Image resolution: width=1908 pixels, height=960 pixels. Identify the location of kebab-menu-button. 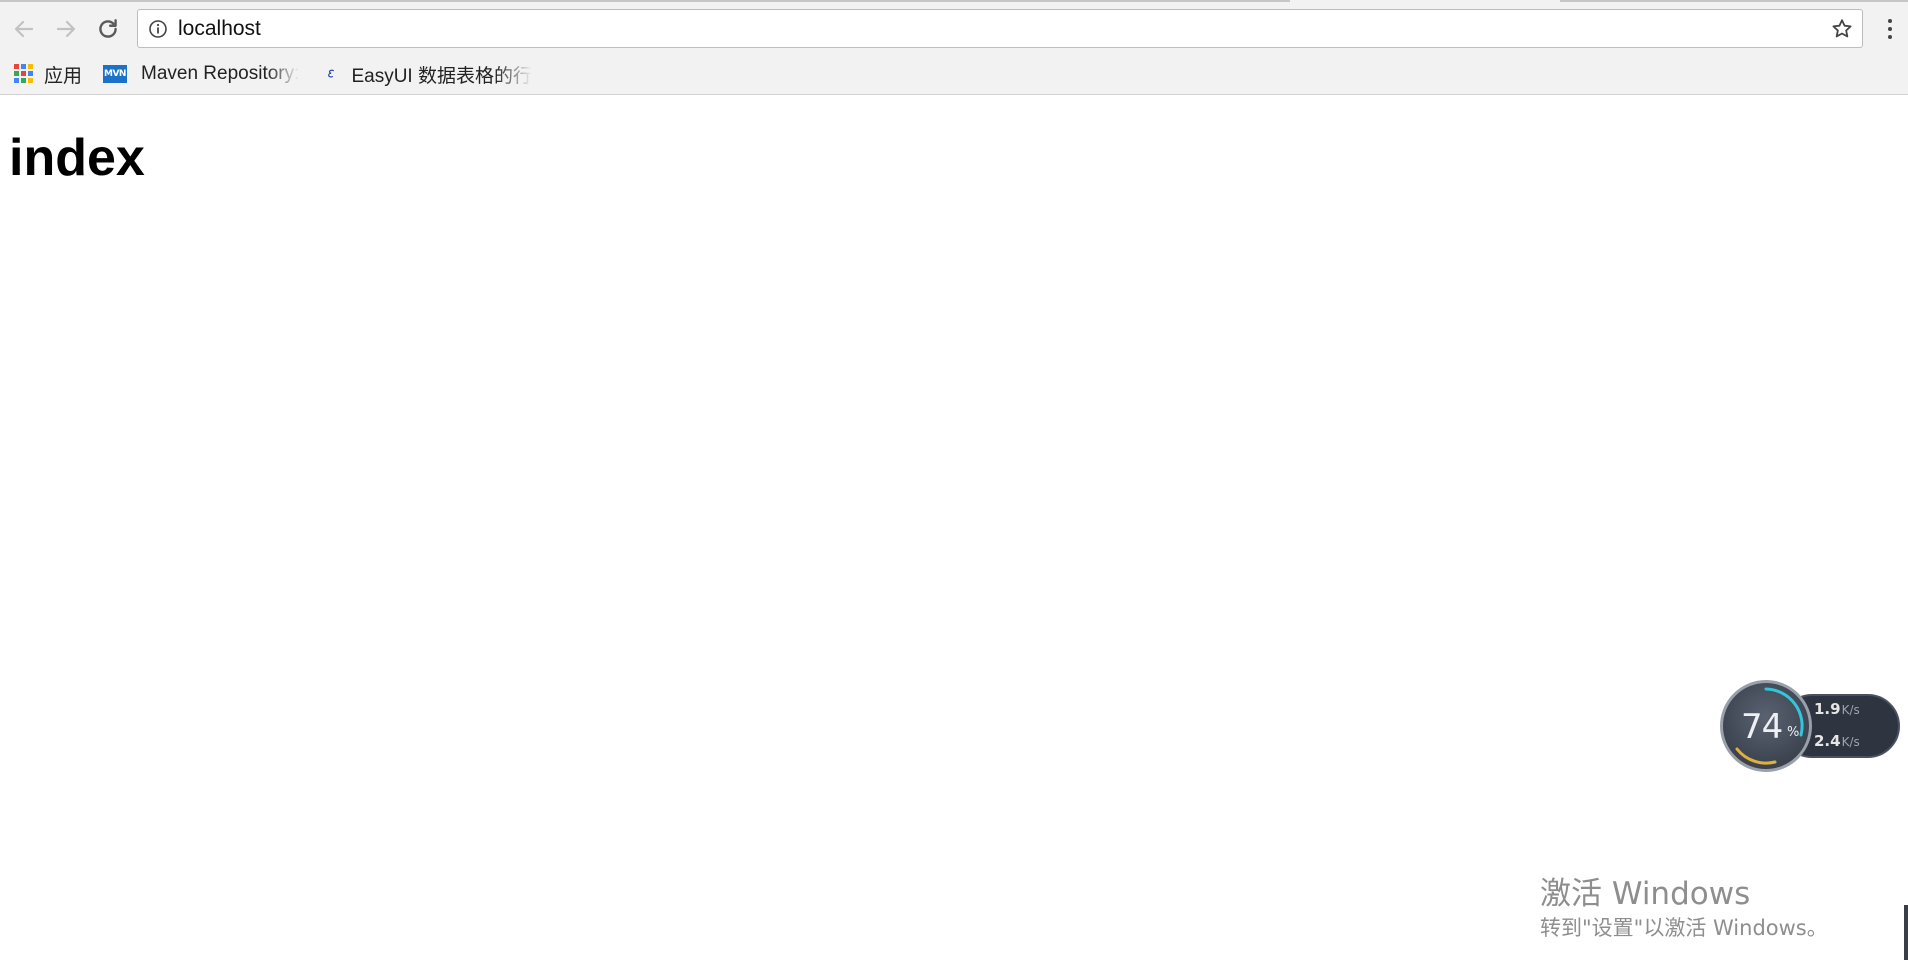
(1890, 29).